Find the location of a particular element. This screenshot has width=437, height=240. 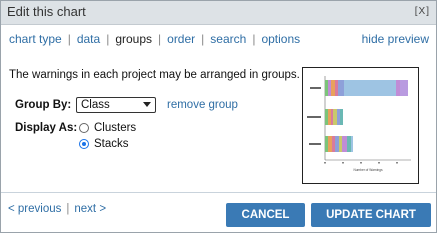

chart-preview-svg: Number of Warnings is located at coordinates (359, 124).